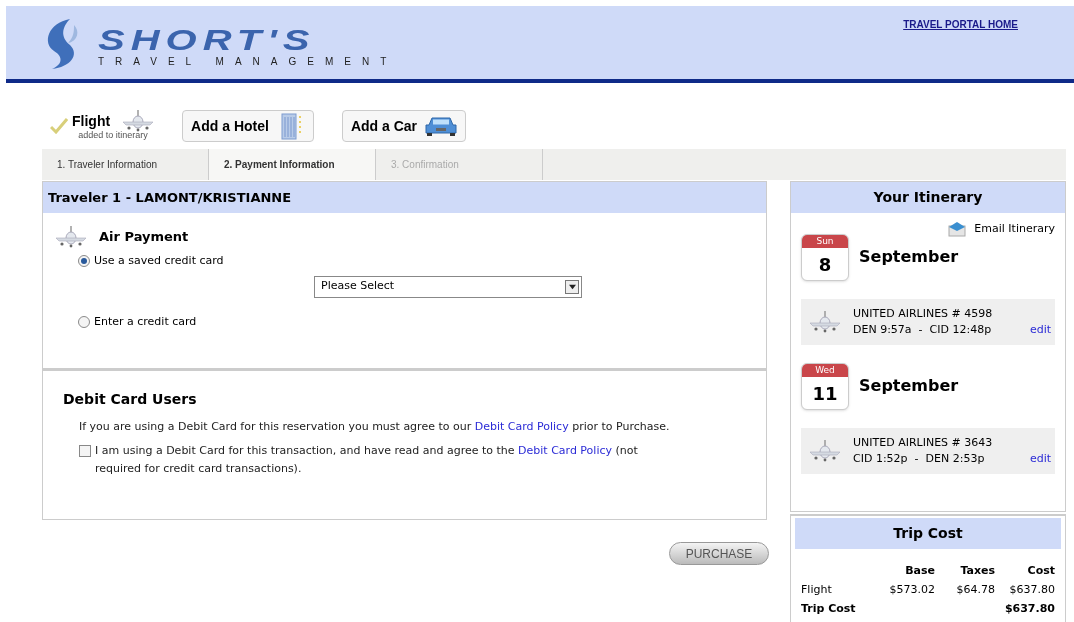 The image size is (1074, 622). What do you see at coordinates (923, 442) in the screenshot?
I see `flight-number: UNITED AIRLINES # 3643` at bounding box center [923, 442].